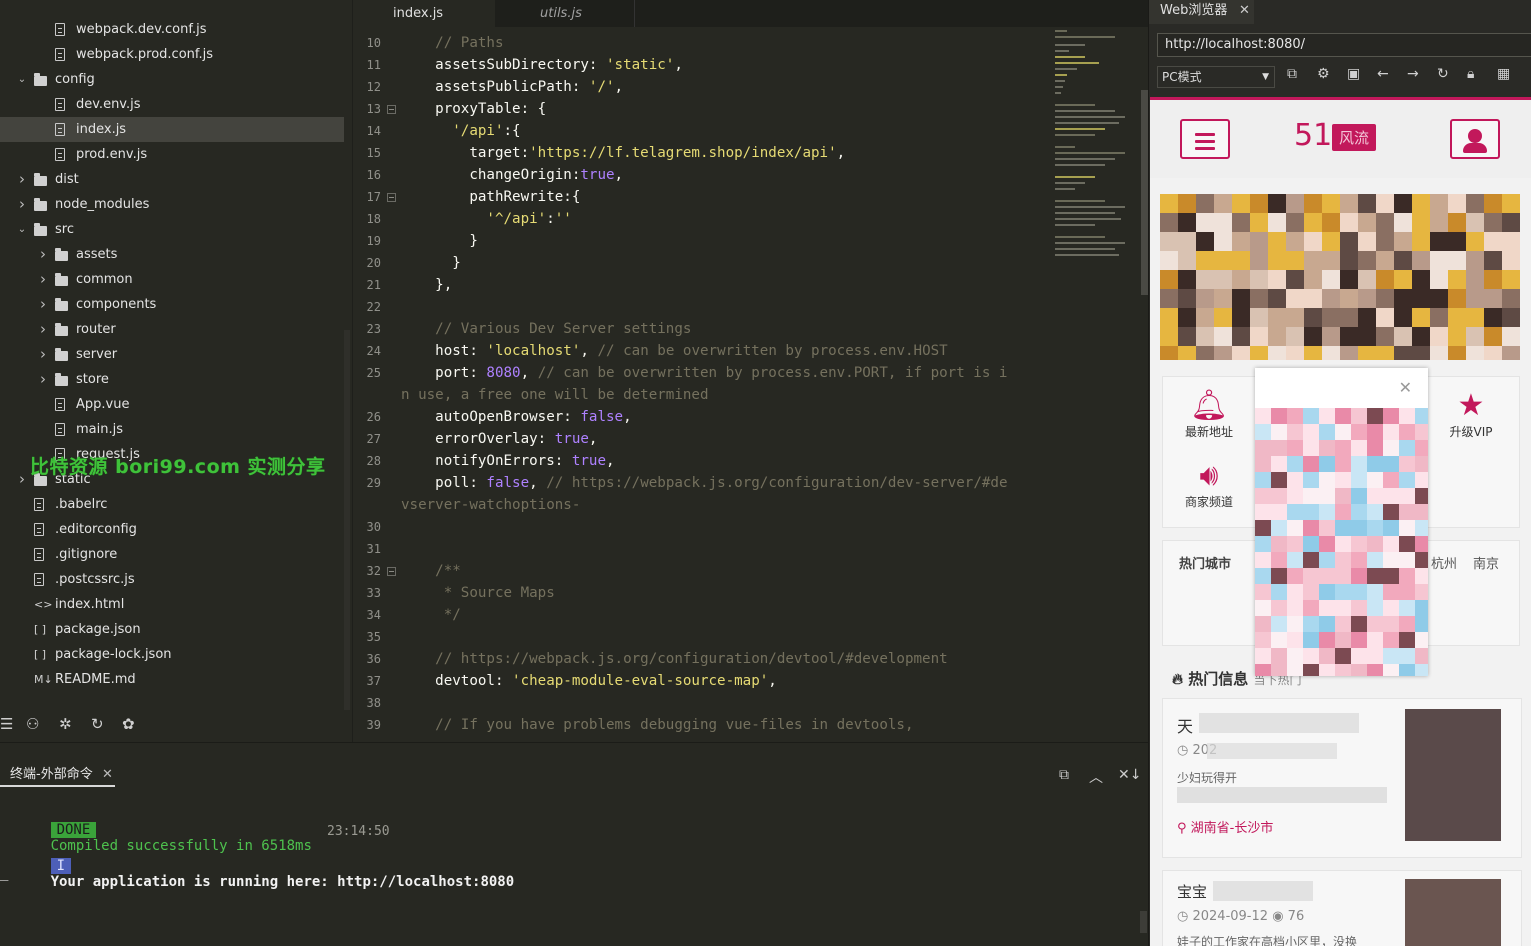 This screenshot has height=946, width=1531. I want to click on code-line: 20 }, so click(703, 263).